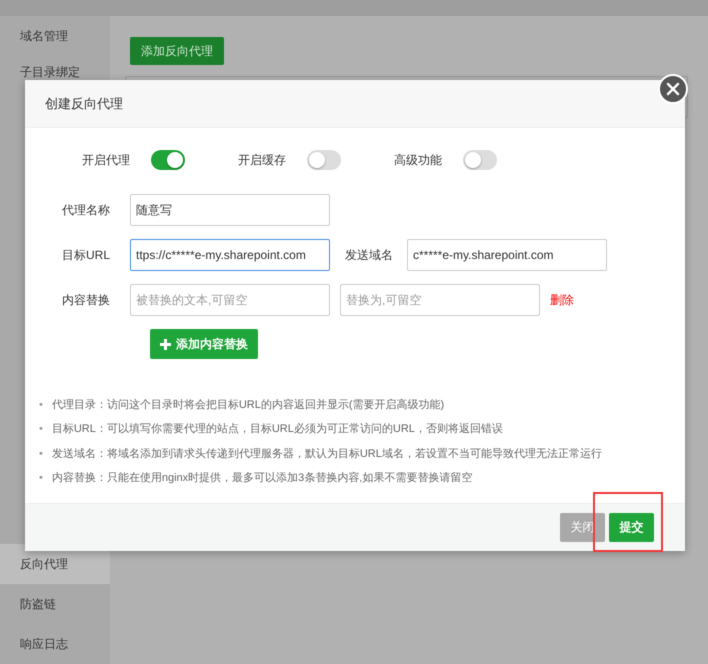 This screenshot has width=708, height=664. What do you see at coordinates (165, 344) in the screenshot?
I see `plus-icon` at bounding box center [165, 344].